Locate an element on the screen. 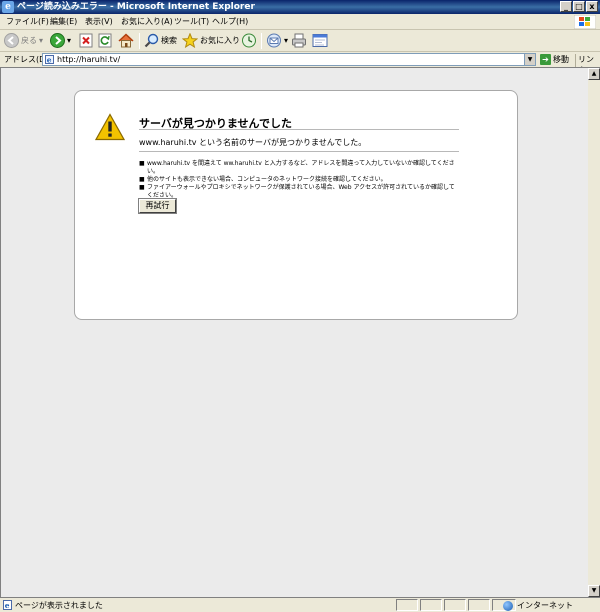  address-dropdown-icon: ▼ is located at coordinates (529, 59).